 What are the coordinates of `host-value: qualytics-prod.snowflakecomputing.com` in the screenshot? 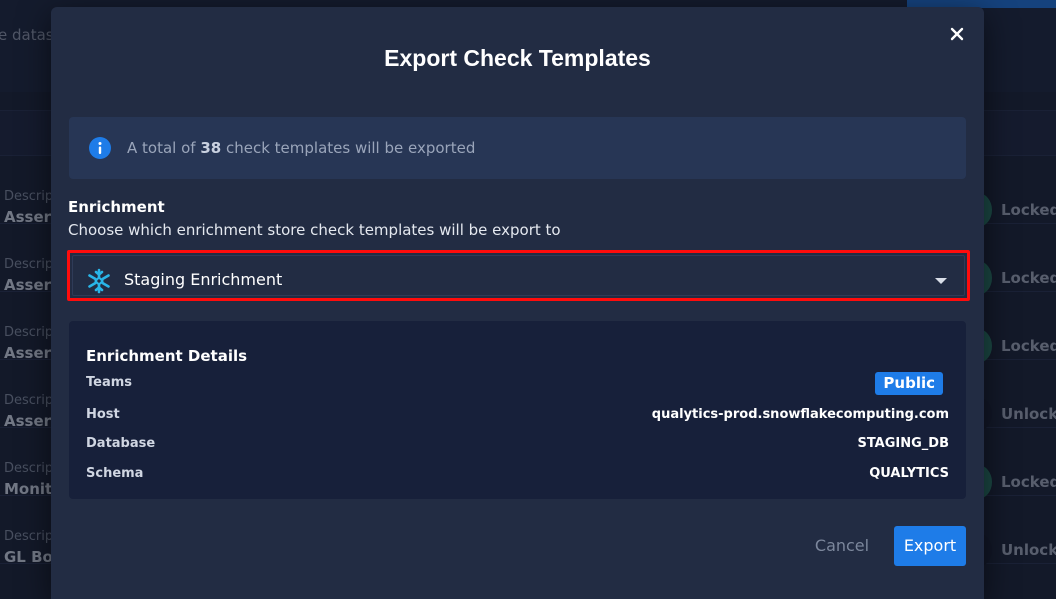 It's located at (800, 414).